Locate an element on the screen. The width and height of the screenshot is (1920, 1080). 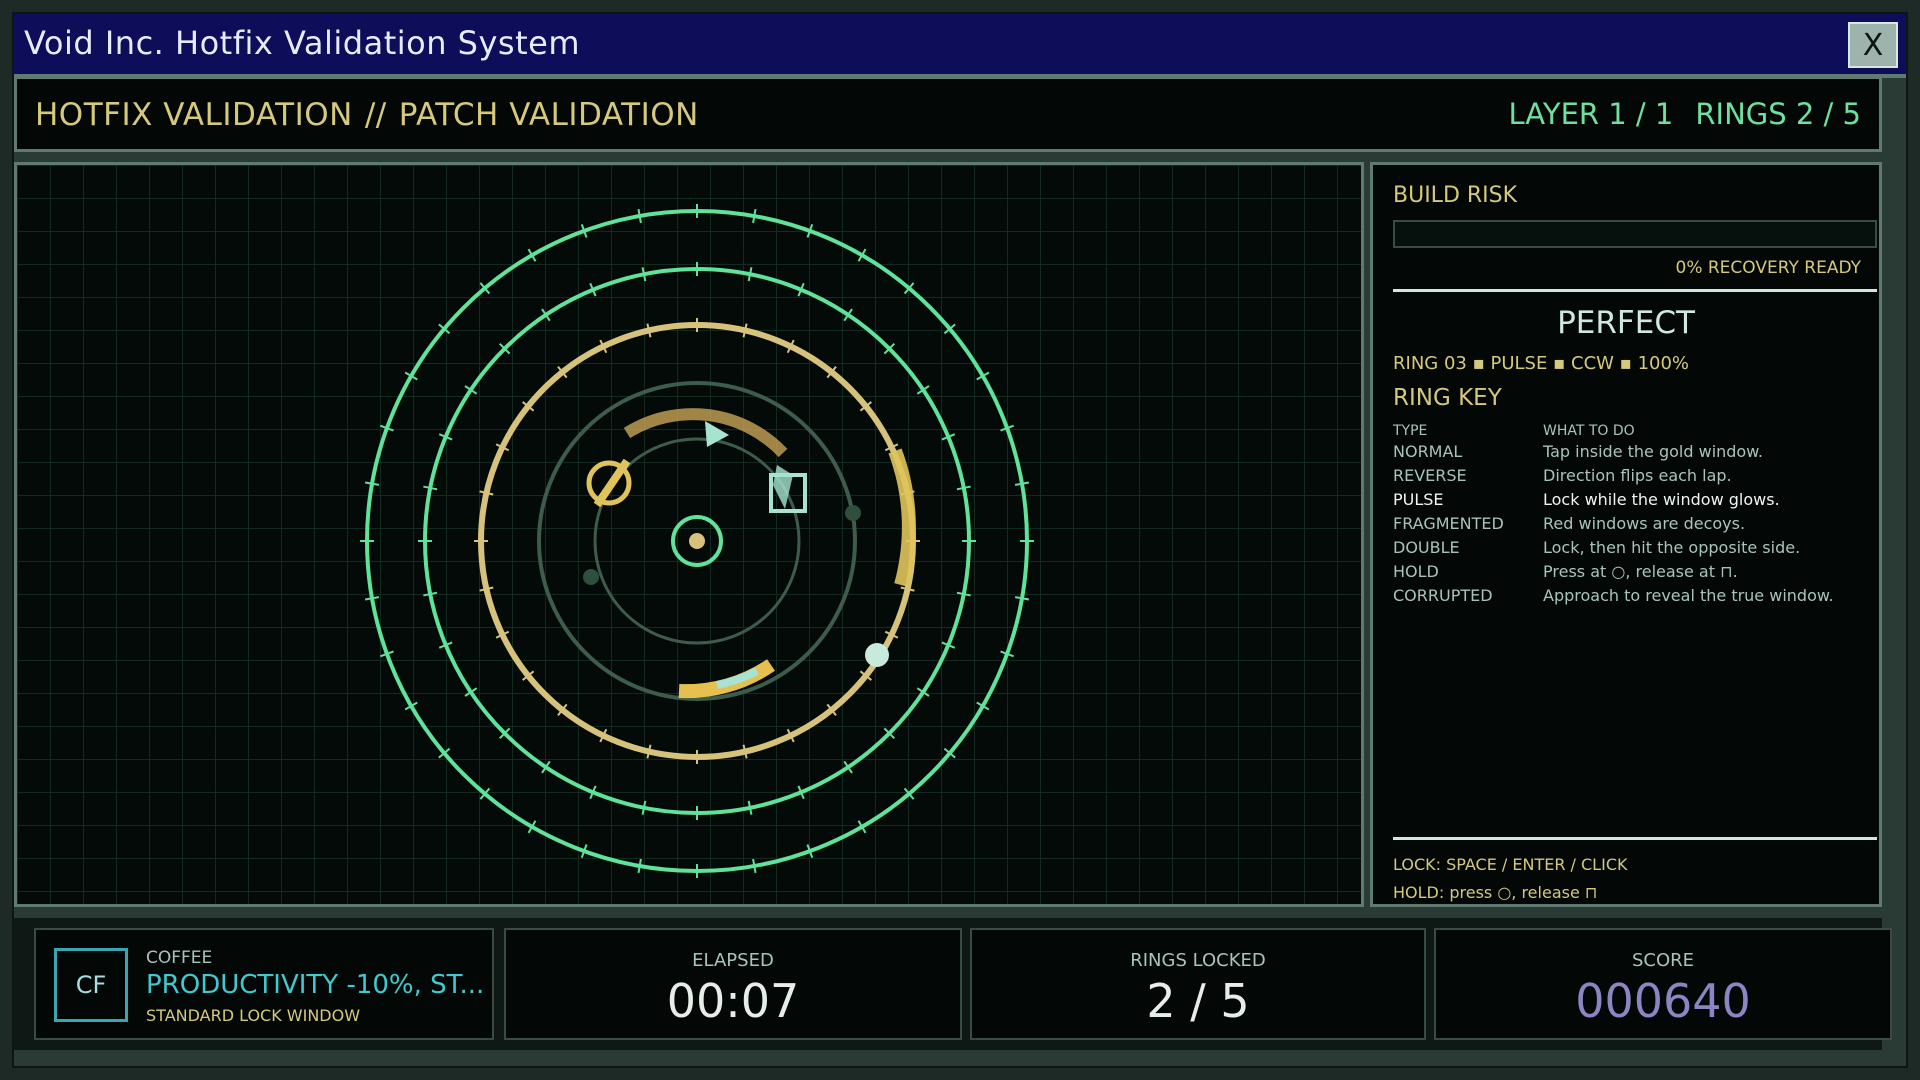
build-risk-label: BUILD RISK is located at coordinates (1455, 195).